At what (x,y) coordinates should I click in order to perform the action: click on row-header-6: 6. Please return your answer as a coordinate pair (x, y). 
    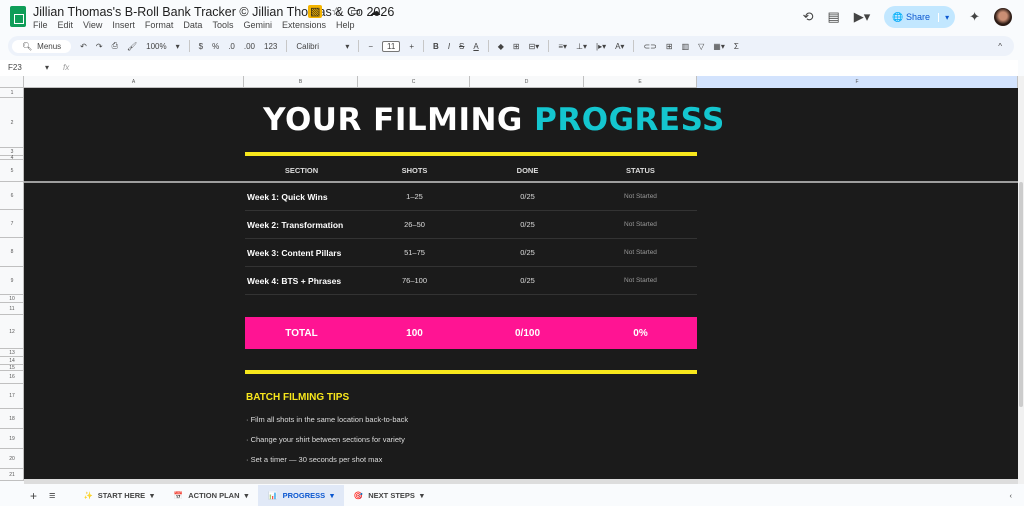
    Looking at the image, I should click on (12, 196).